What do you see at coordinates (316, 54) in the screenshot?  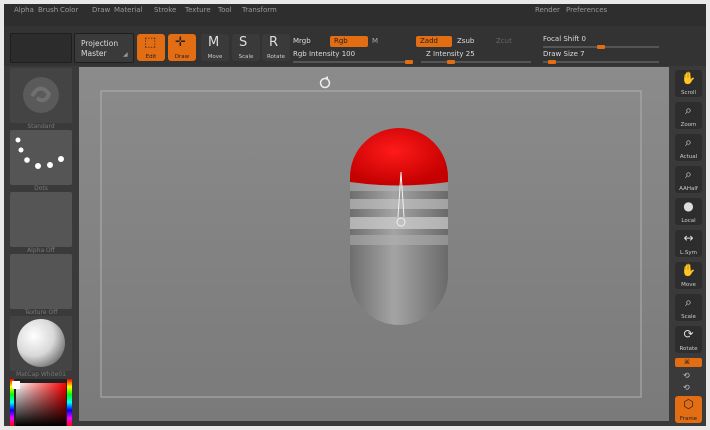 I see `rgb-intensity-text: Rgb Intensity` at bounding box center [316, 54].